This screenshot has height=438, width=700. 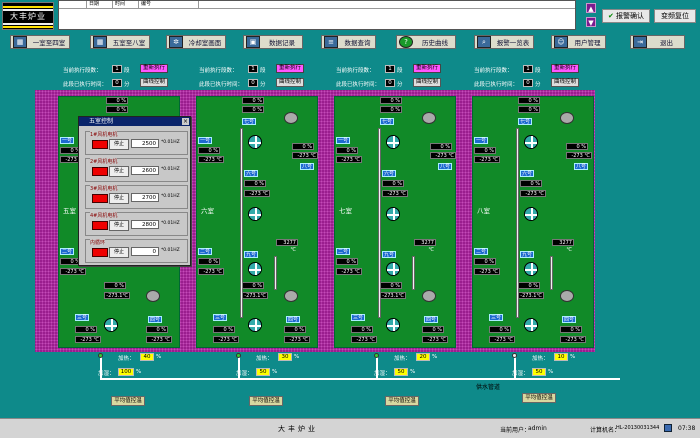 I want to click on humid-label: 加湿：, so click(x=244, y=374).